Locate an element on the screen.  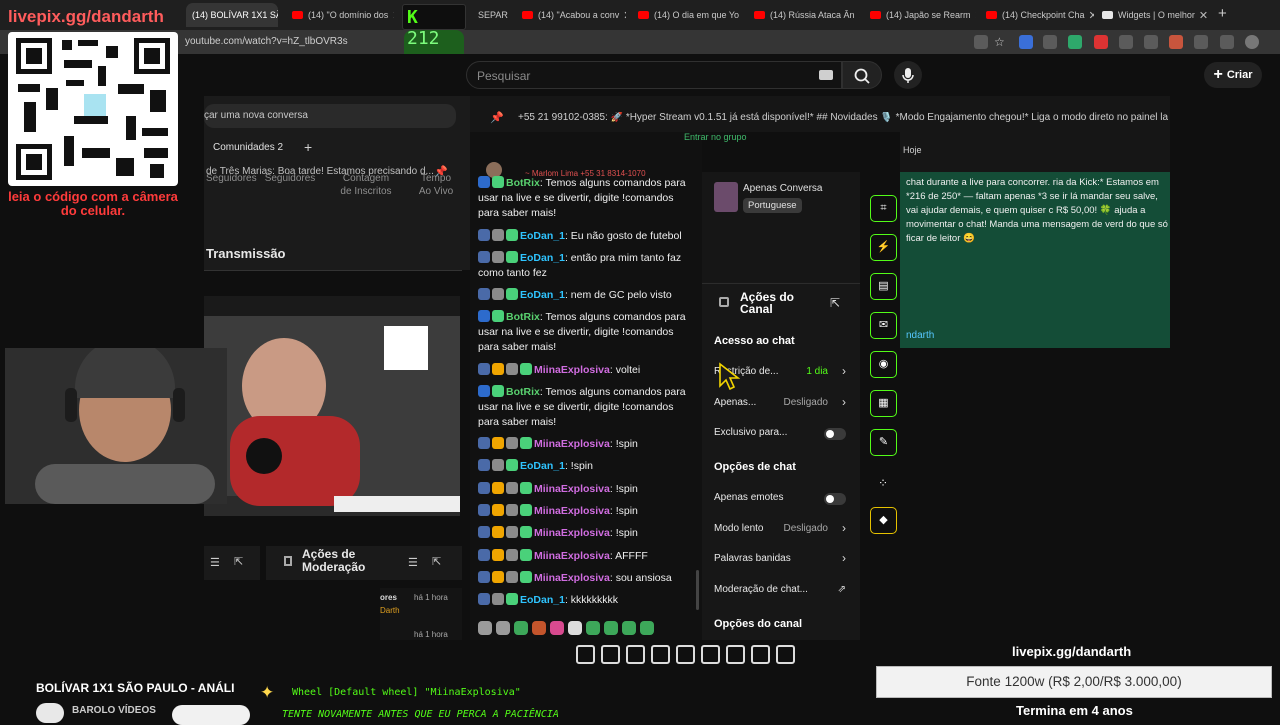
channel-avatar is located at coordinates (50, 713).